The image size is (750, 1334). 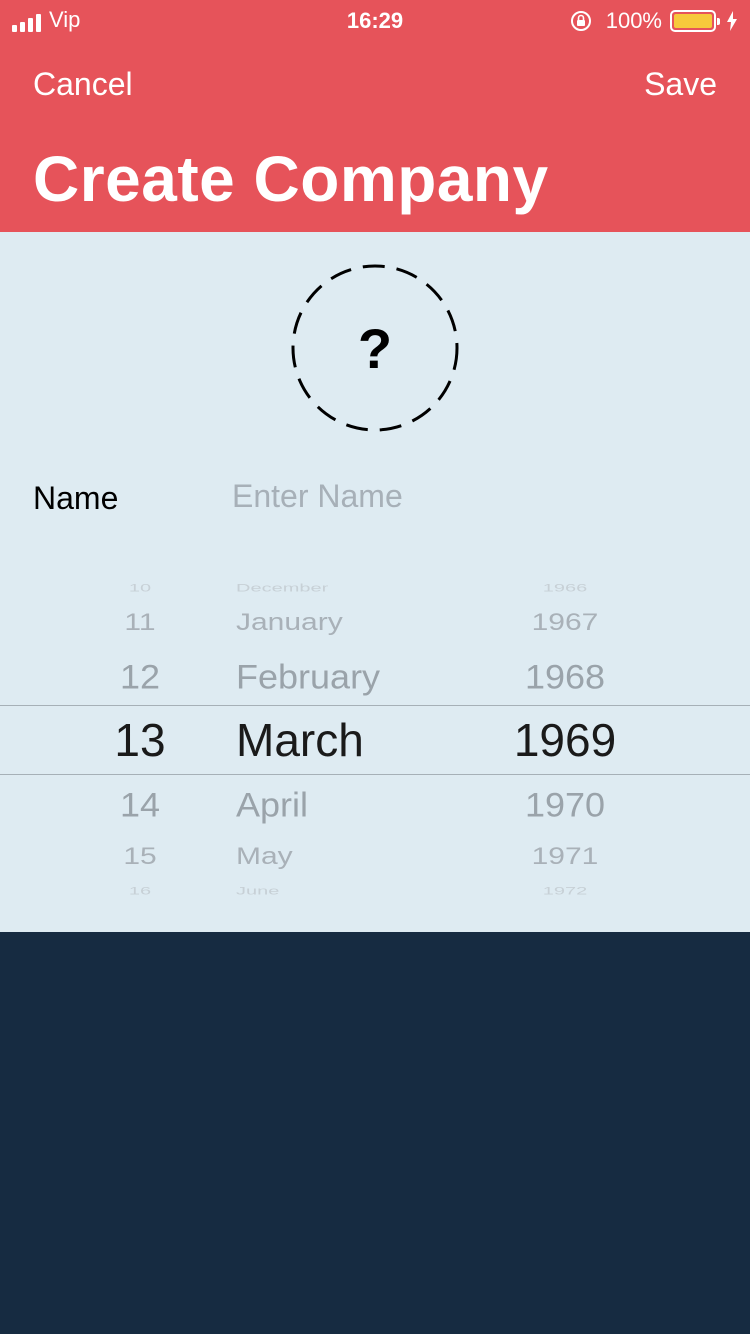 What do you see at coordinates (140, 676) in the screenshot?
I see `picker-day-item: 12` at bounding box center [140, 676].